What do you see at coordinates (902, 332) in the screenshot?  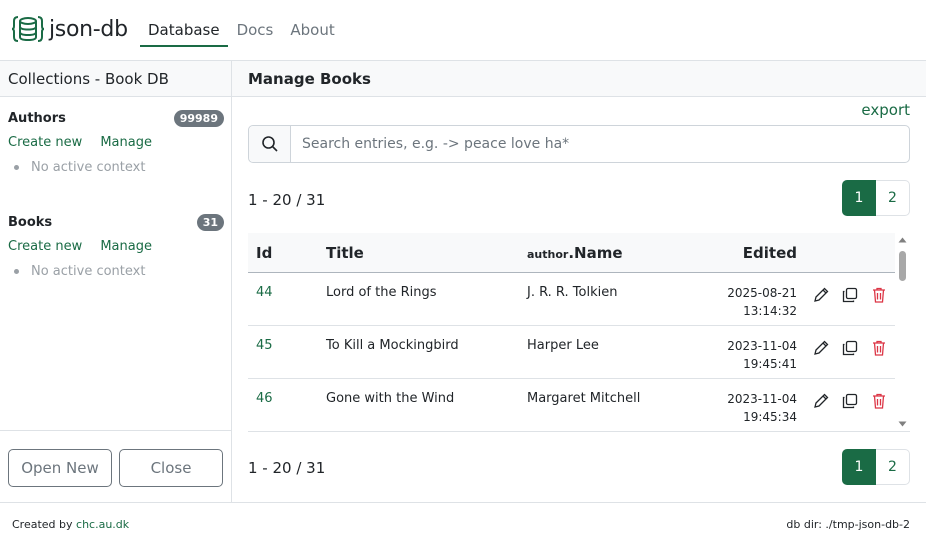 I see `table-scrollbar` at bounding box center [902, 332].